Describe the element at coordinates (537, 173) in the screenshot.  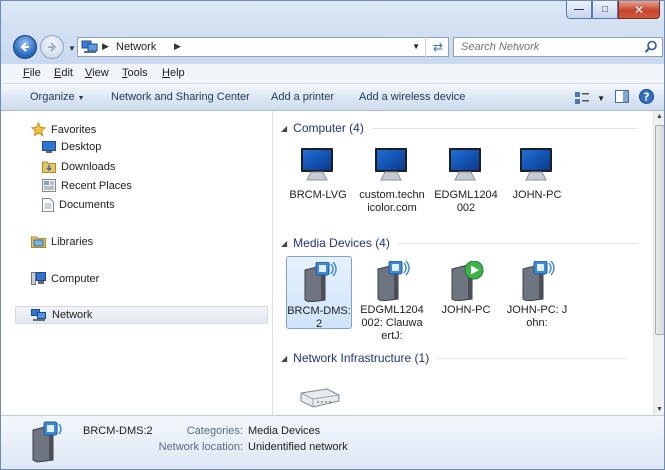
I see `computer-tile-john-pc: JOHN-PC` at that location.